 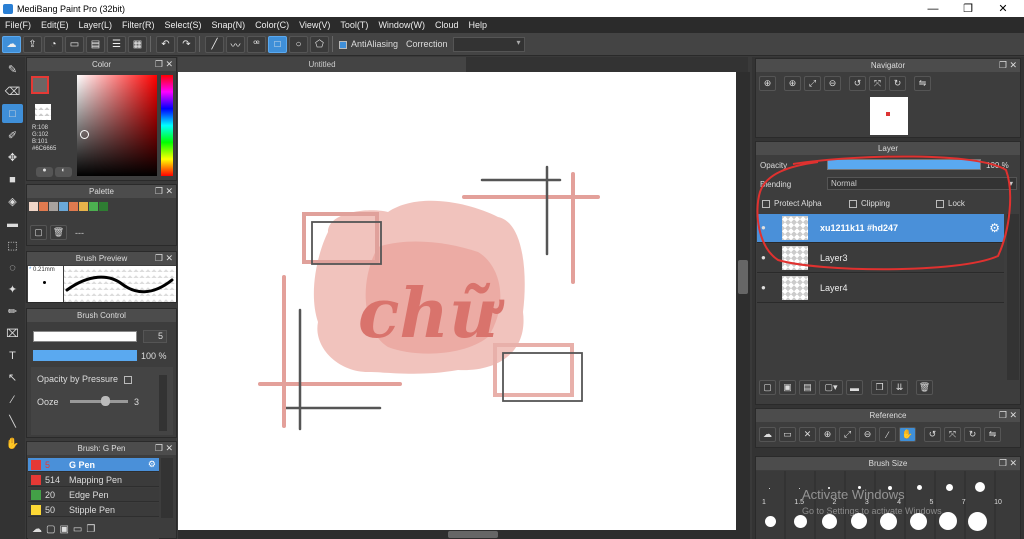 What do you see at coordinates (85, 336) in the screenshot?
I see `brush-size-slider` at bounding box center [85, 336].